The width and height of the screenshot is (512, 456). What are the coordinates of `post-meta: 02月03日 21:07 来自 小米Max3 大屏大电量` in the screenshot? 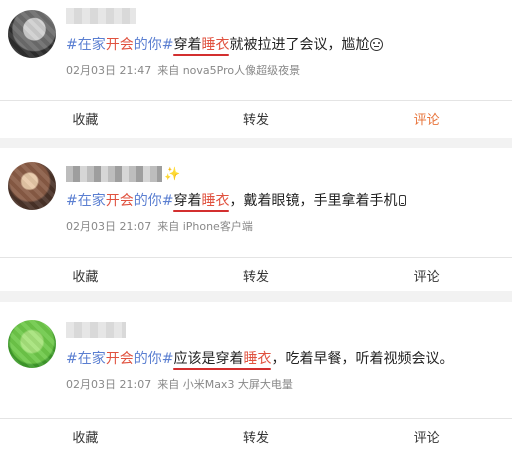 It's located at (179, 384).